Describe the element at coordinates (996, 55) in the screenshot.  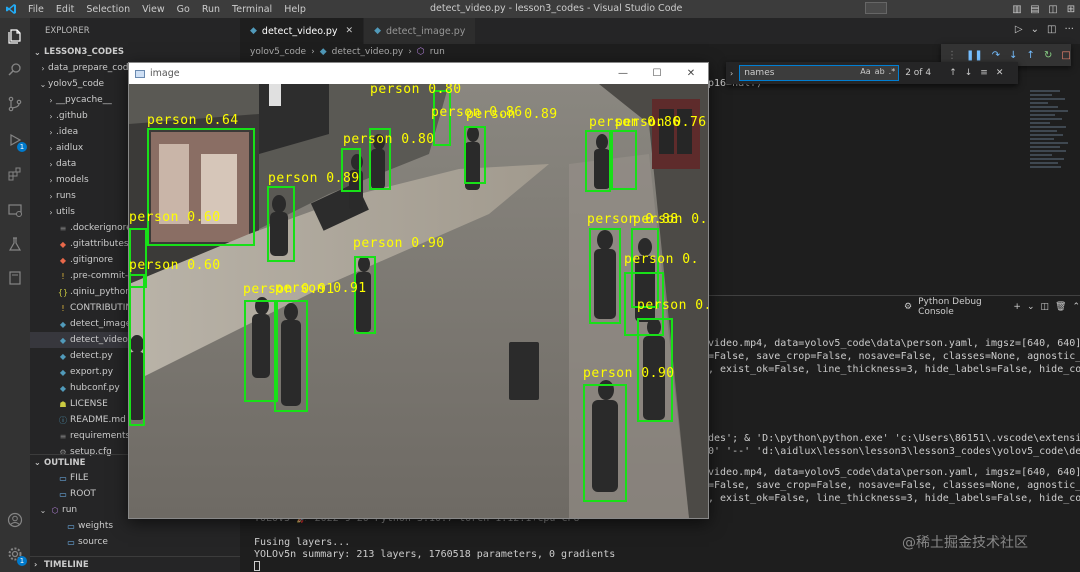
I see `step-over-icon: ↷` at that location.